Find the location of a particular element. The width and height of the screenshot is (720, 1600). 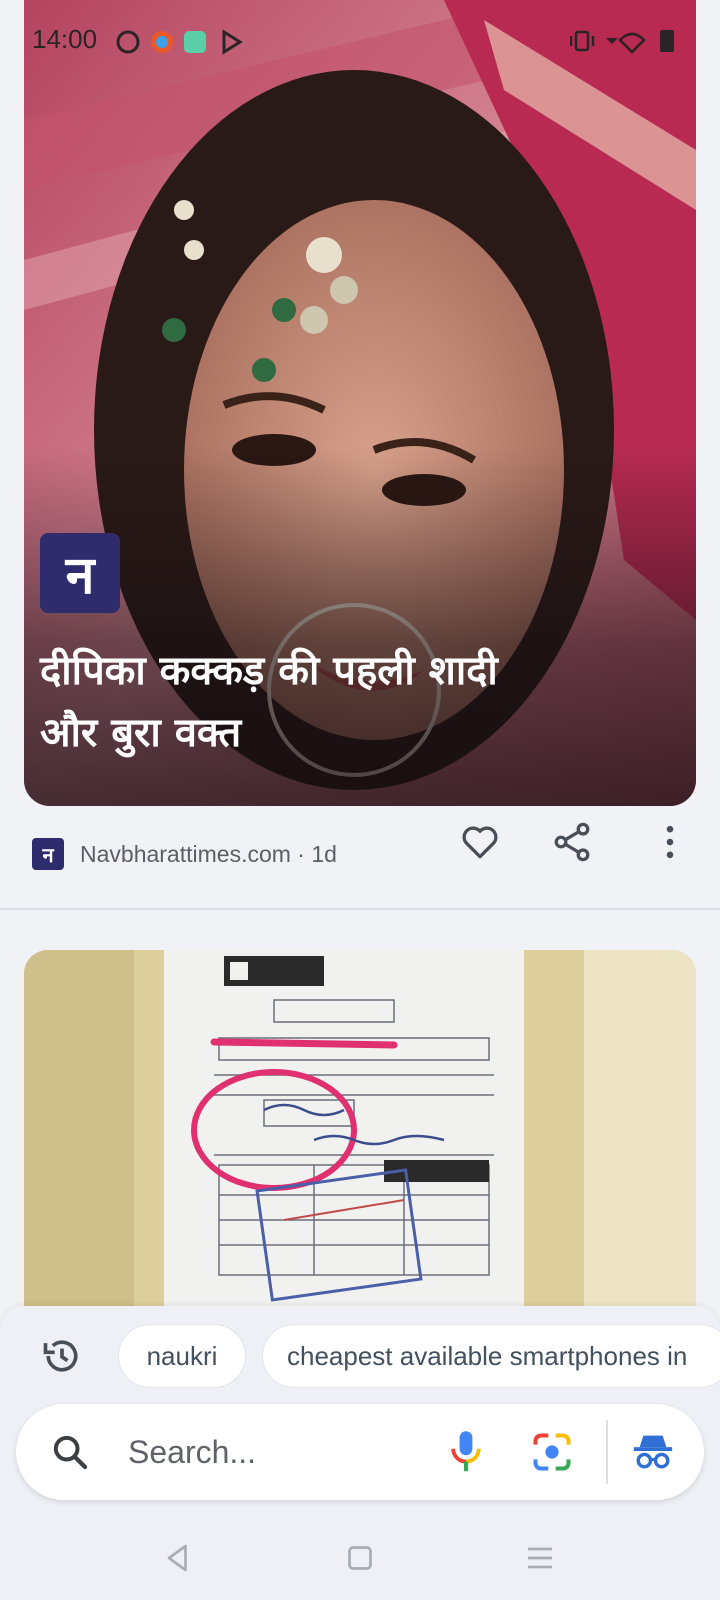

microphone-icon is located at coordinates (466, 1452).